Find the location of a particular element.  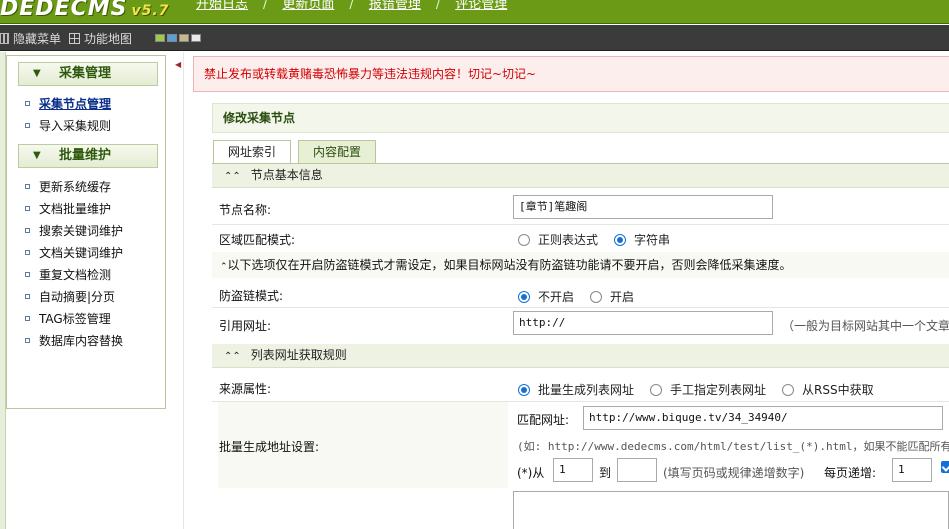

menu-group-title: 批量维护 is located at coordinates (85, 155).